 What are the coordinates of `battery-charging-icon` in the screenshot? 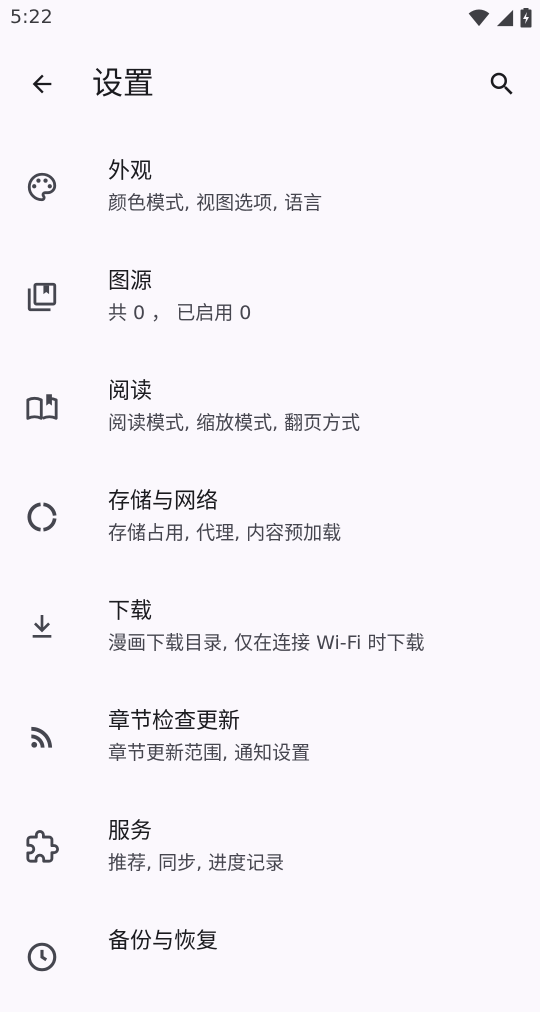 It's located at (526, 18).